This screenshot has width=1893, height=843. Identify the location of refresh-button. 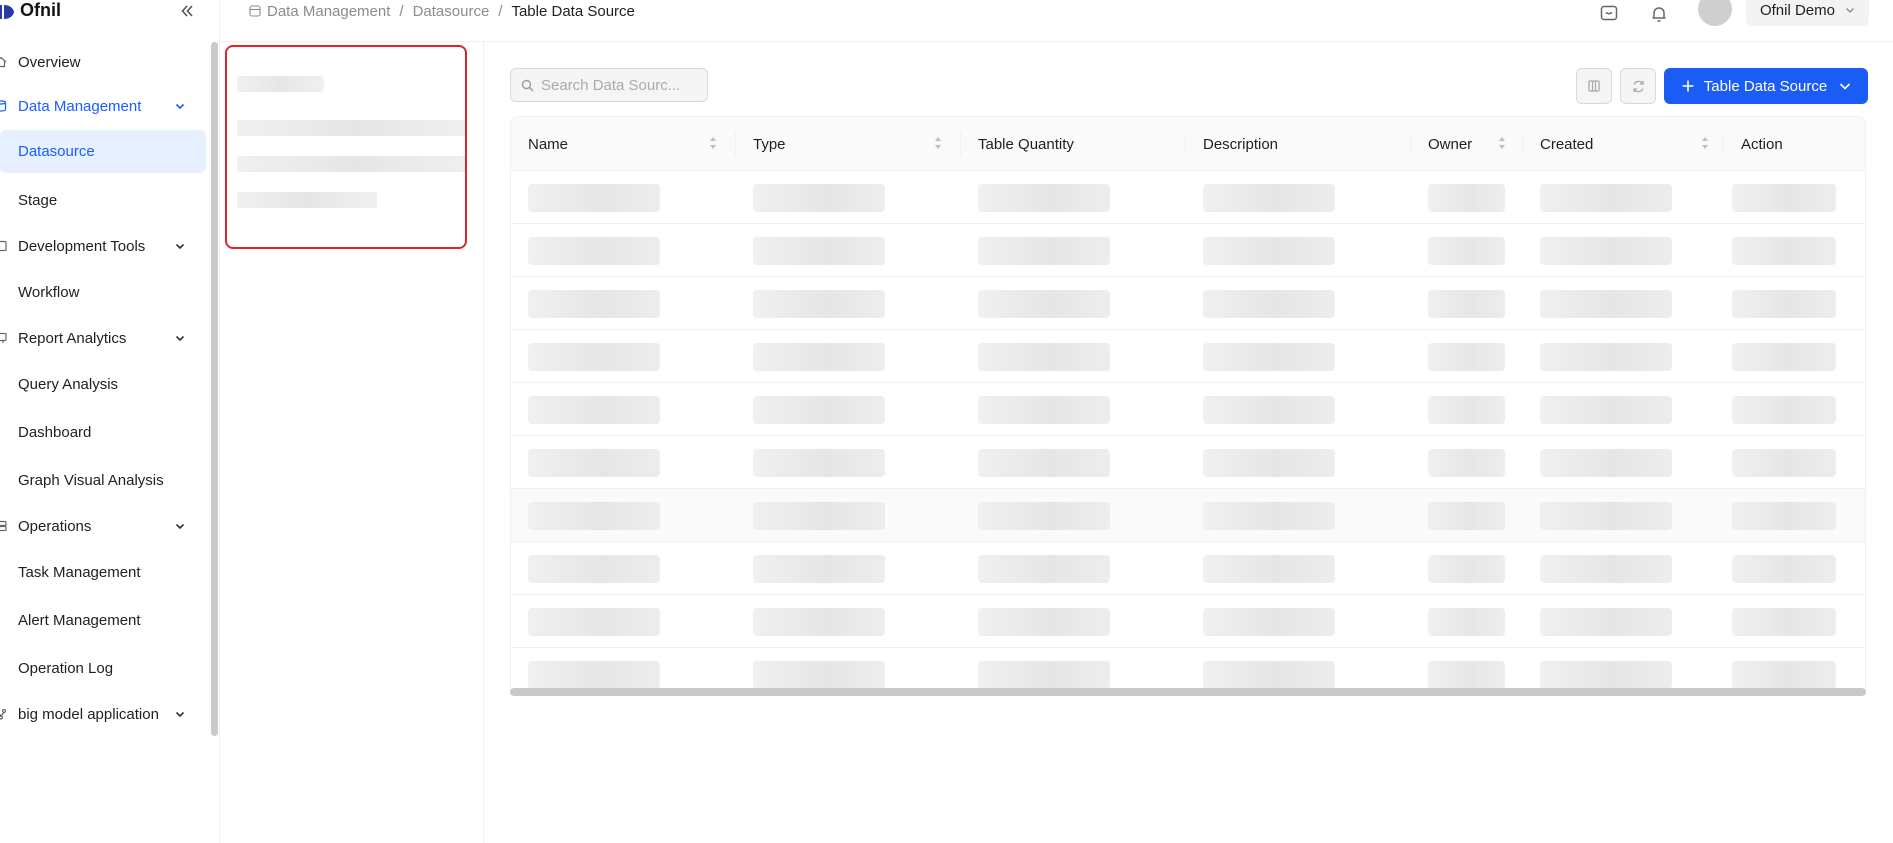
(1638, 86).